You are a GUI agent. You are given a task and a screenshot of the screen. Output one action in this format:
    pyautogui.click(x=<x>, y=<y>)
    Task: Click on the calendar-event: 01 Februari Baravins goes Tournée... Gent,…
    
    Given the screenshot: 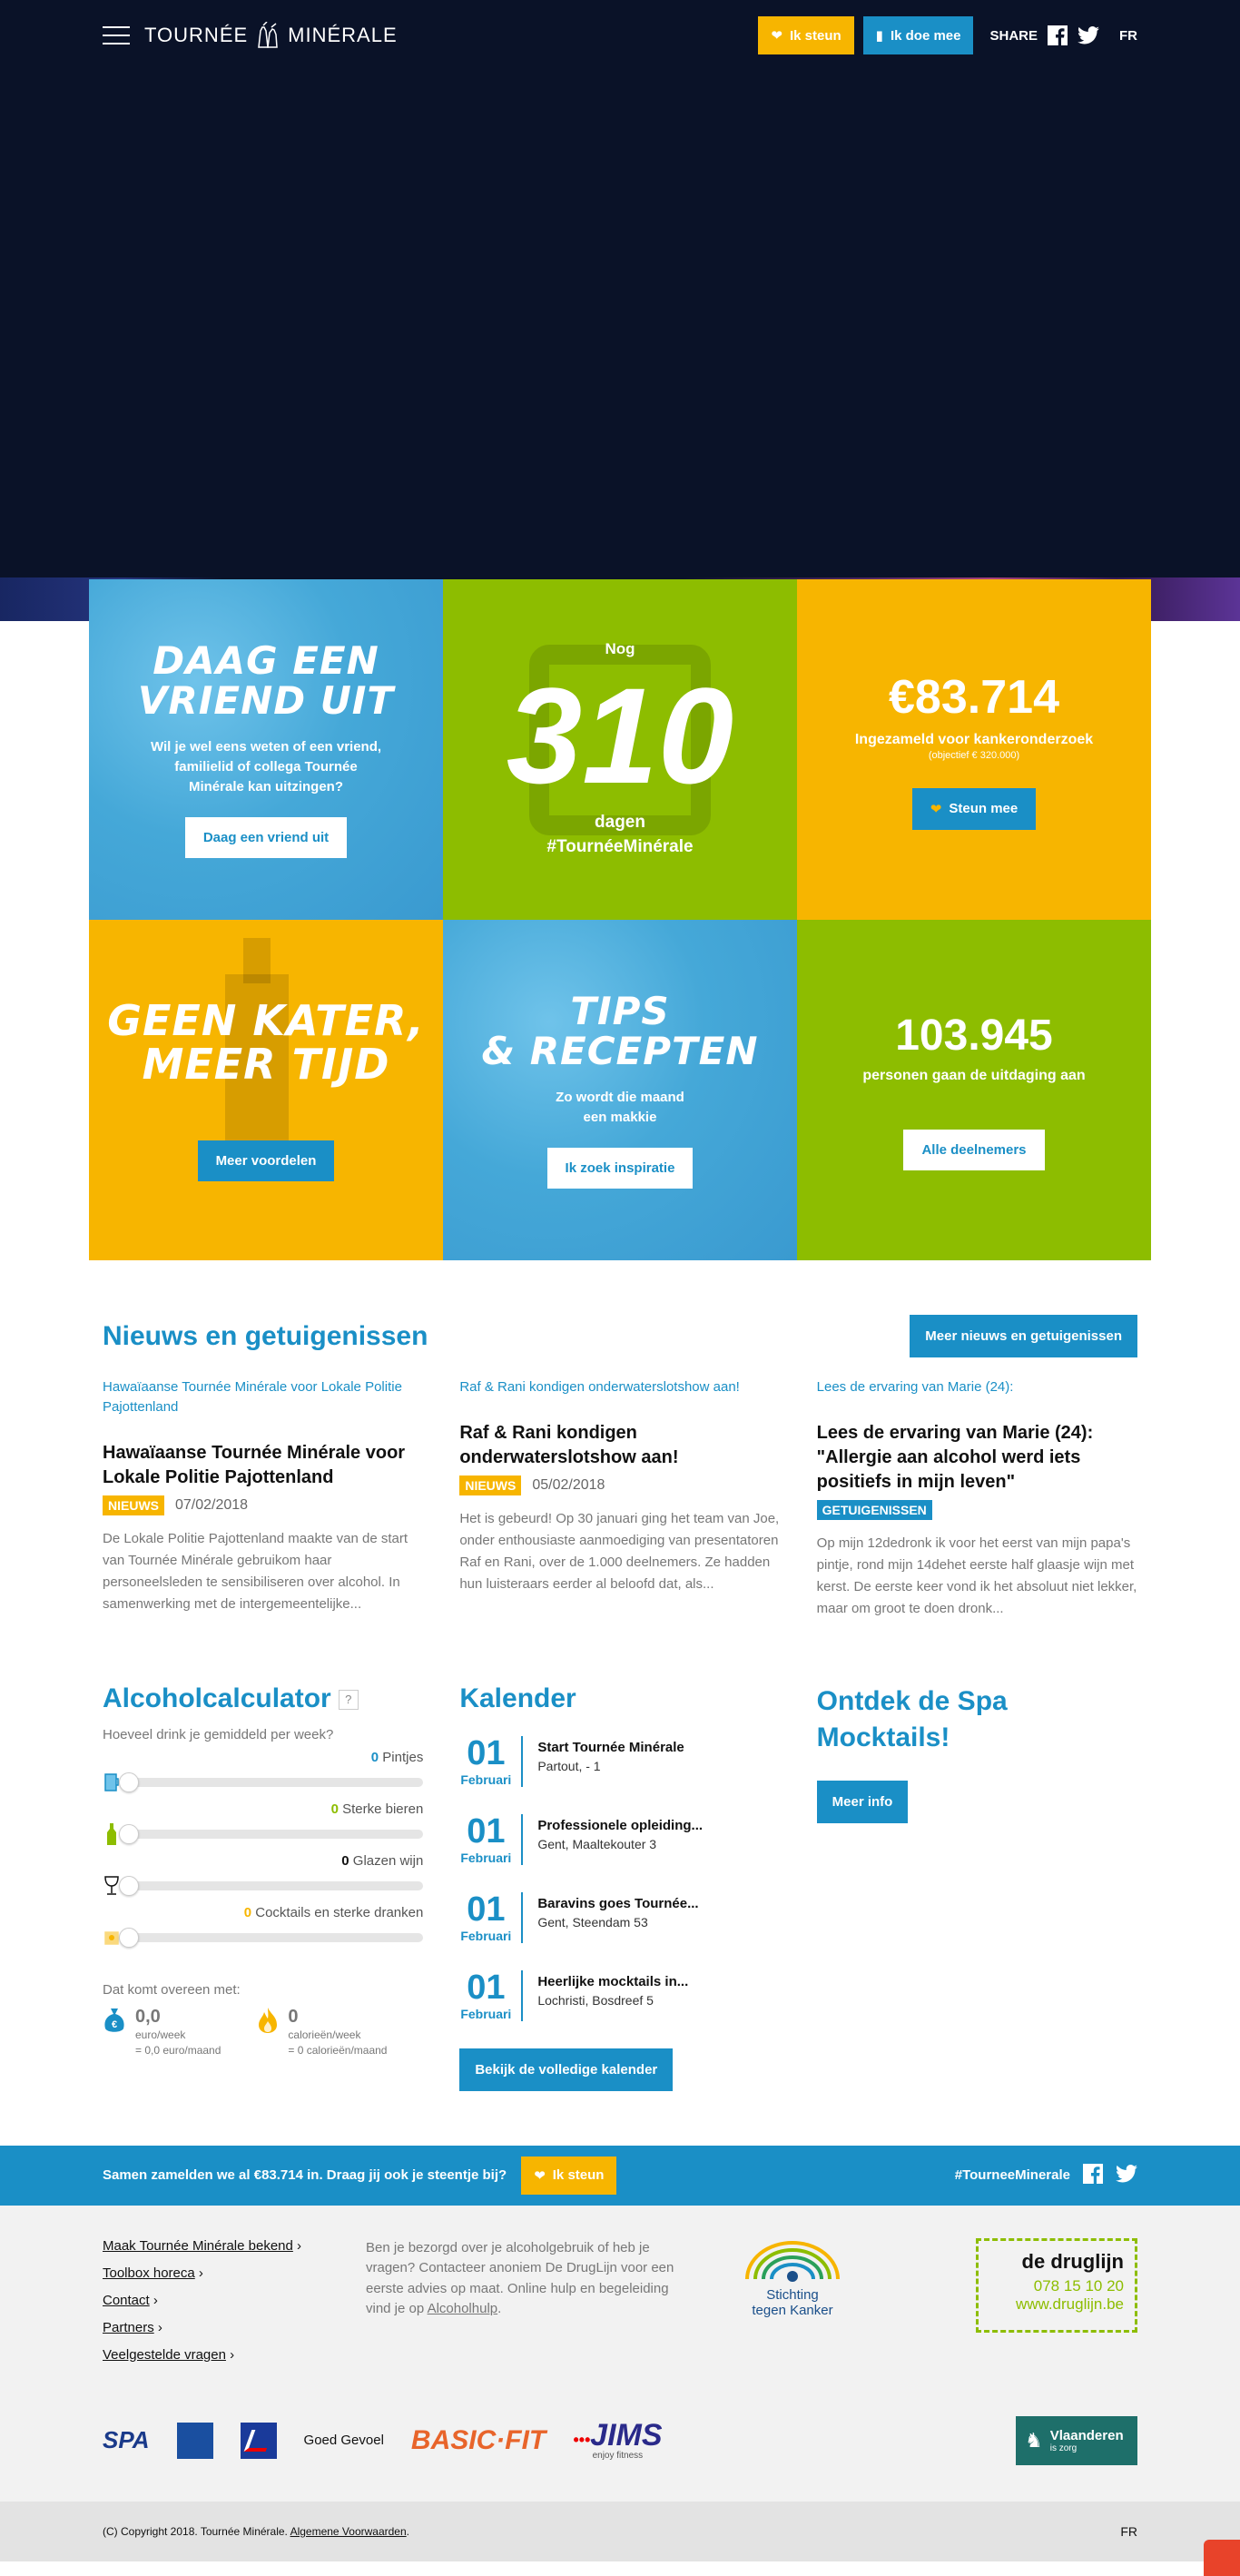 What is the action you would take?
    pyautogui.click(x=619, y=1917)
    